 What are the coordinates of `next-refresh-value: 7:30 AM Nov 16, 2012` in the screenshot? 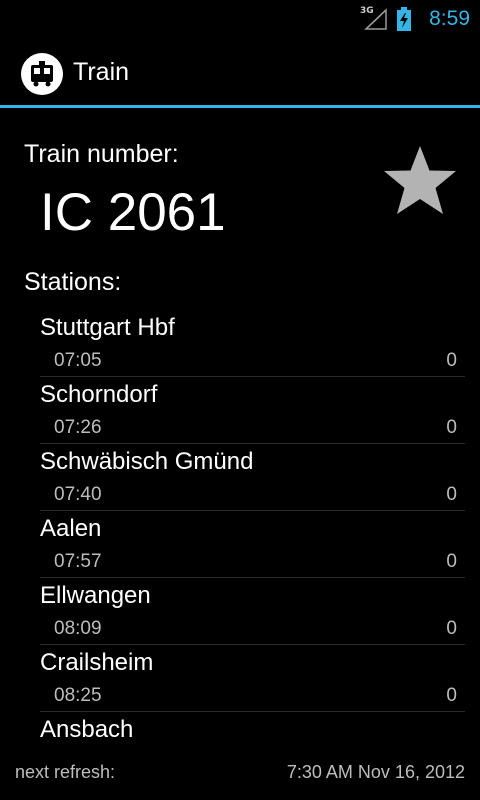 It's located at (375, 772).